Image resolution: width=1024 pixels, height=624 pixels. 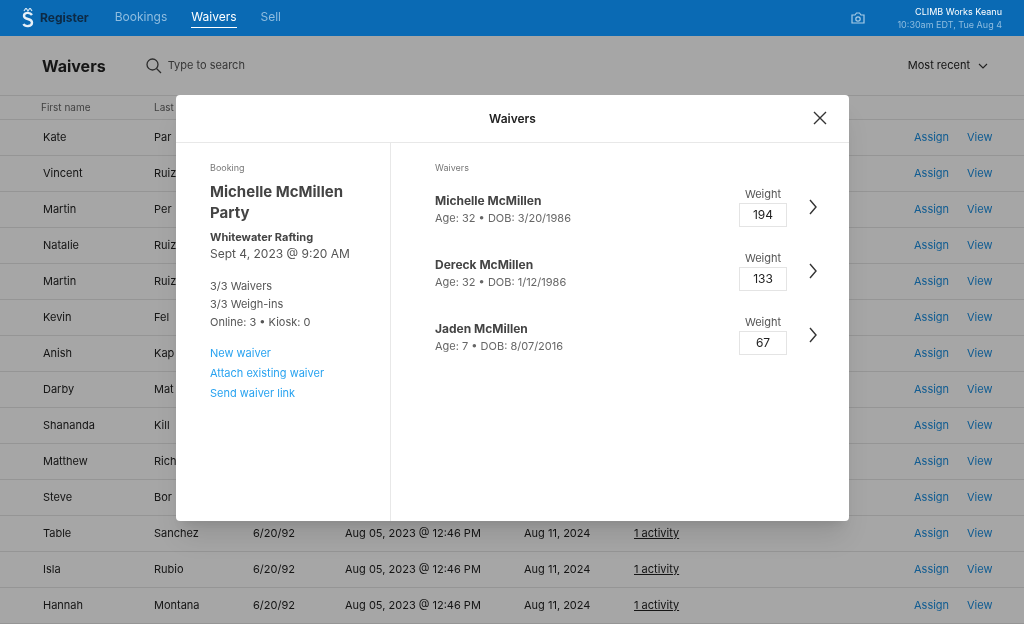 What do you see at coordinates (165, 461) in the screenshot?
I see `table-cell: Rich` at bounding box center [165, 461].